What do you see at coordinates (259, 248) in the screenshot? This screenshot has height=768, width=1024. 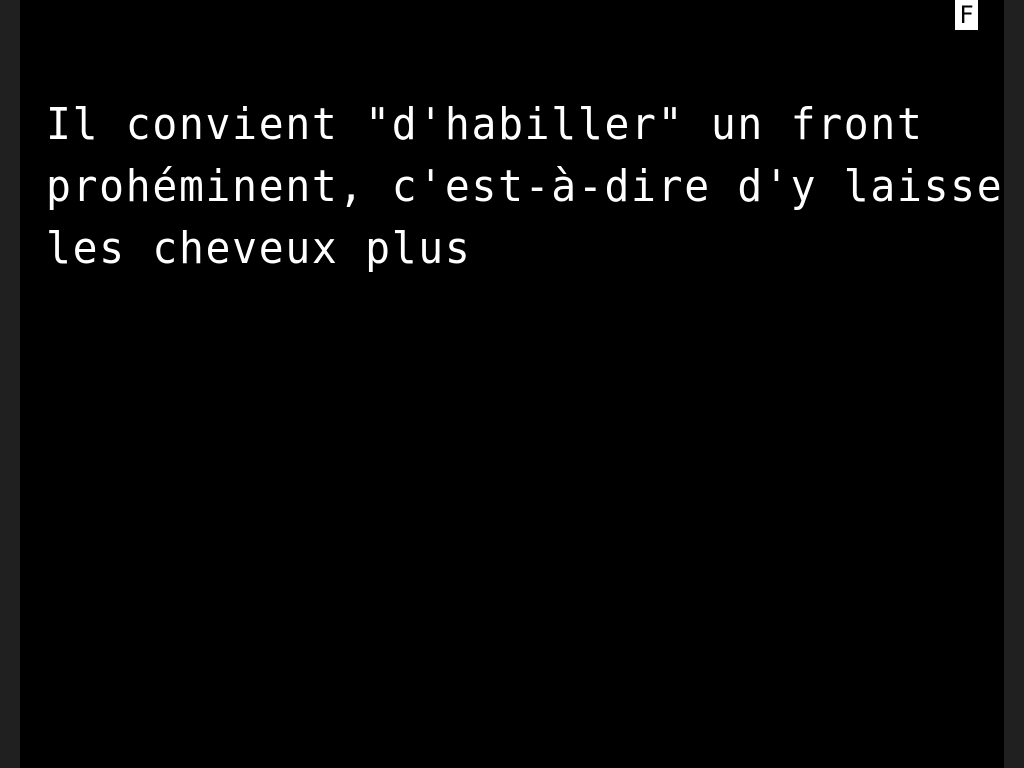 I see `text-line-3: les cheveux plus` at bounding box center [259, 248].